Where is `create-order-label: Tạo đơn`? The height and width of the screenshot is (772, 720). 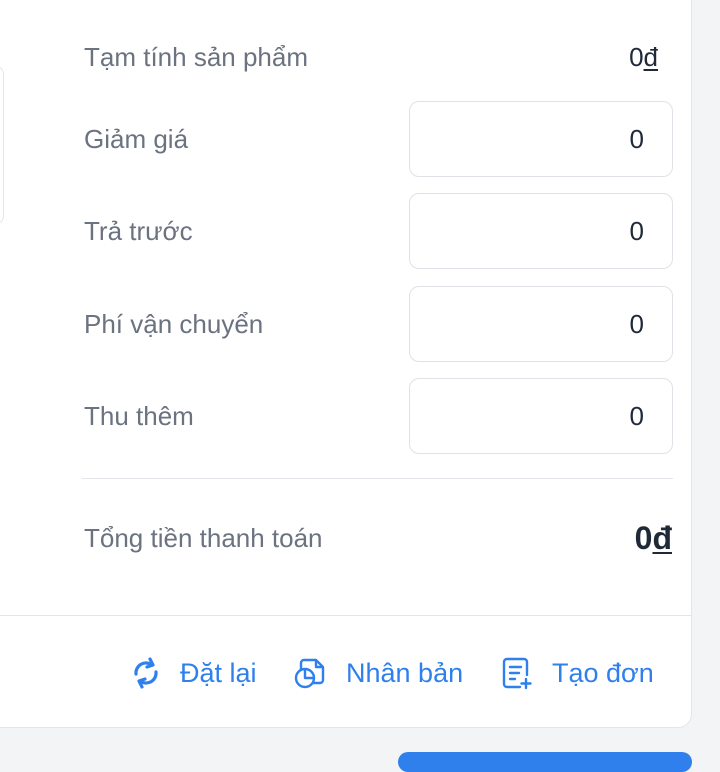
create-order-label: Tạo đơn is located at coordinates (603, 672).